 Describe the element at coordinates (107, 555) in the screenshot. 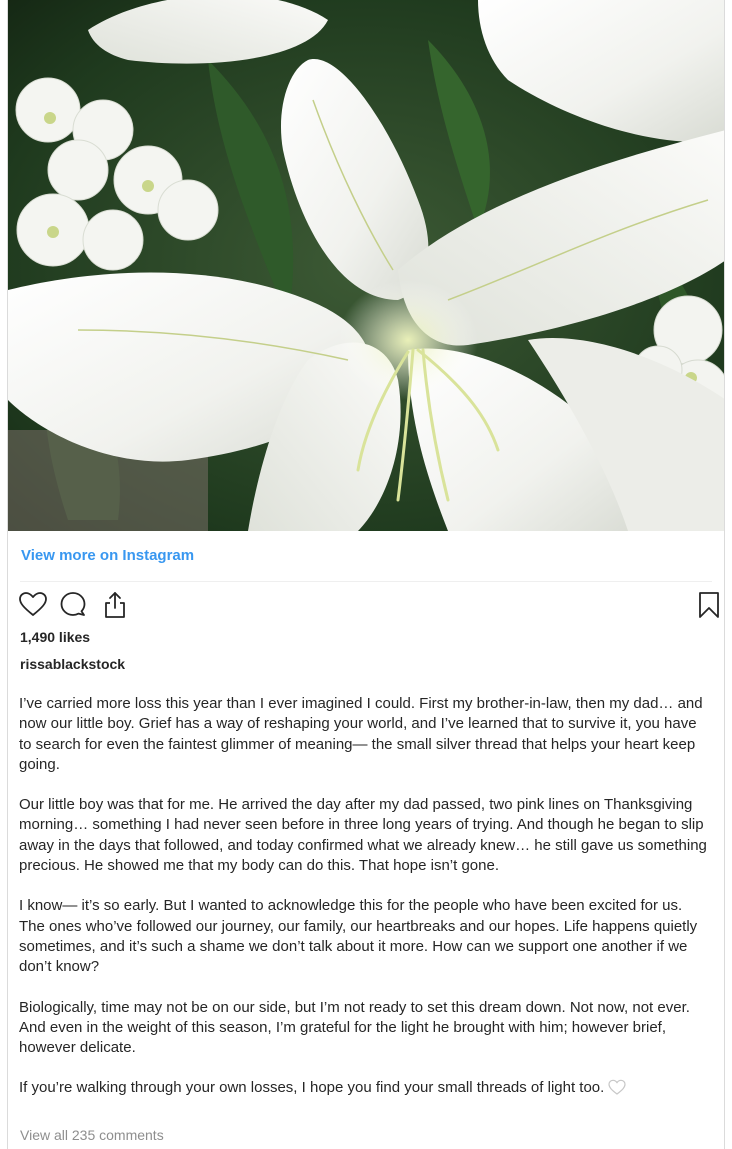

I see `view-more-on-instagram-link: View more on Instagram` at that location.